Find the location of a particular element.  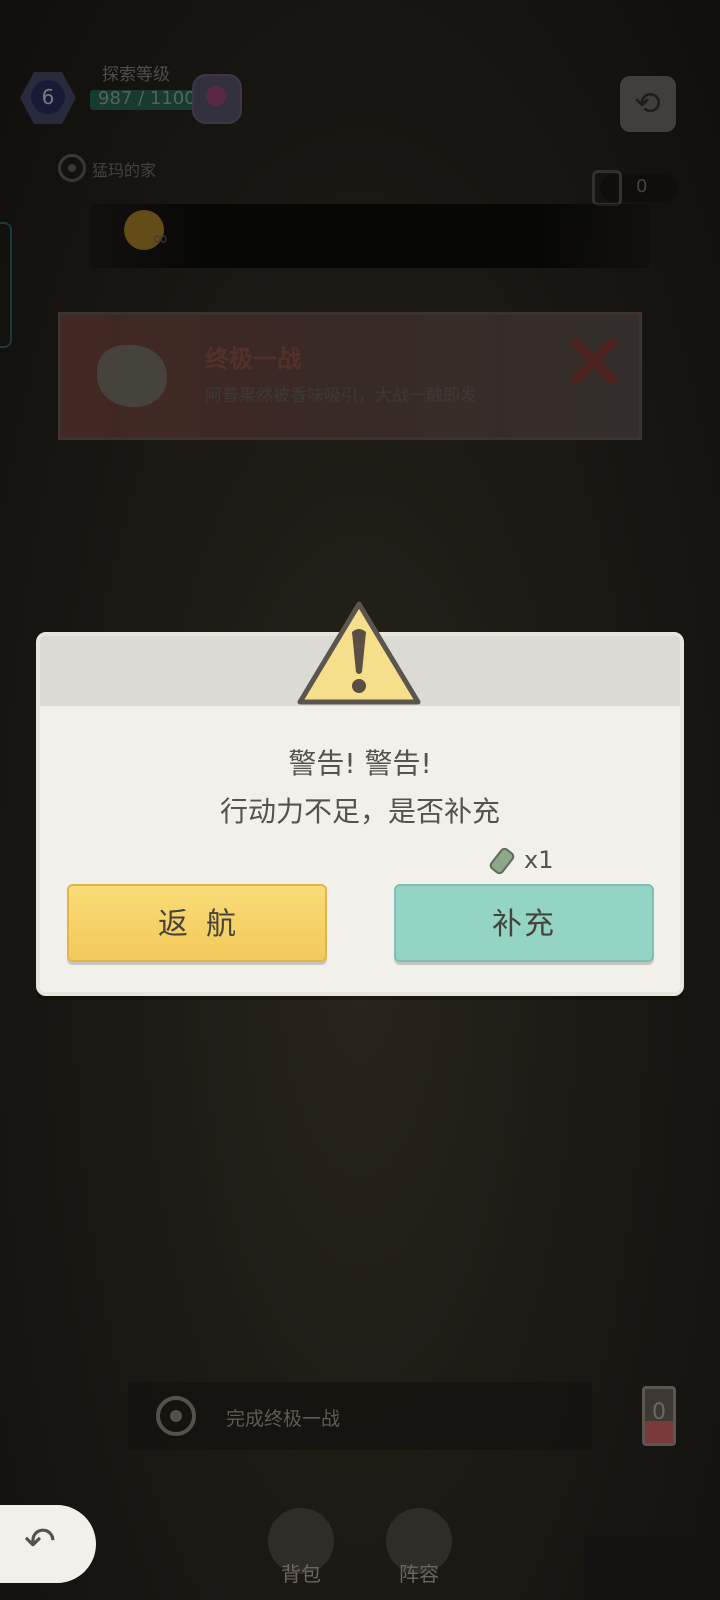

nav-bag: 背包 is located at coordinates (301, 1548).